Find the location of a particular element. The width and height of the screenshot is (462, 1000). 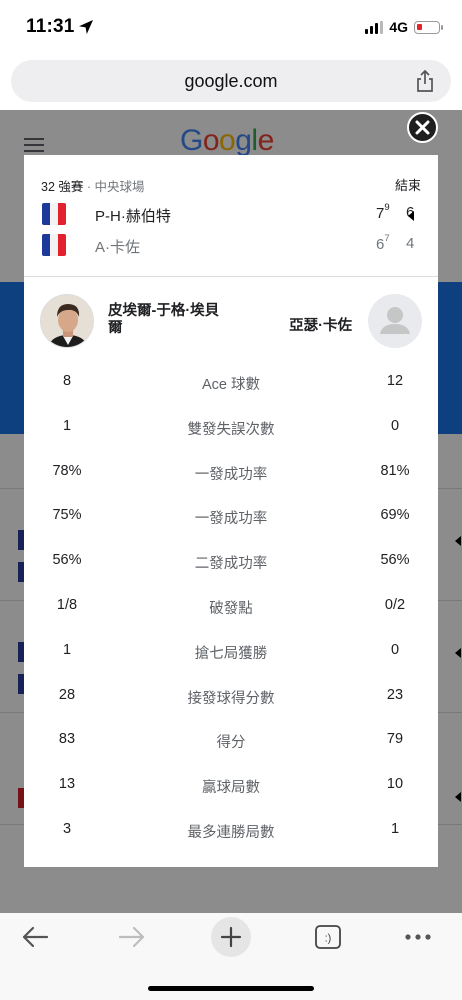

match-venue: 中央球場 is located at coordinates (119, 187).